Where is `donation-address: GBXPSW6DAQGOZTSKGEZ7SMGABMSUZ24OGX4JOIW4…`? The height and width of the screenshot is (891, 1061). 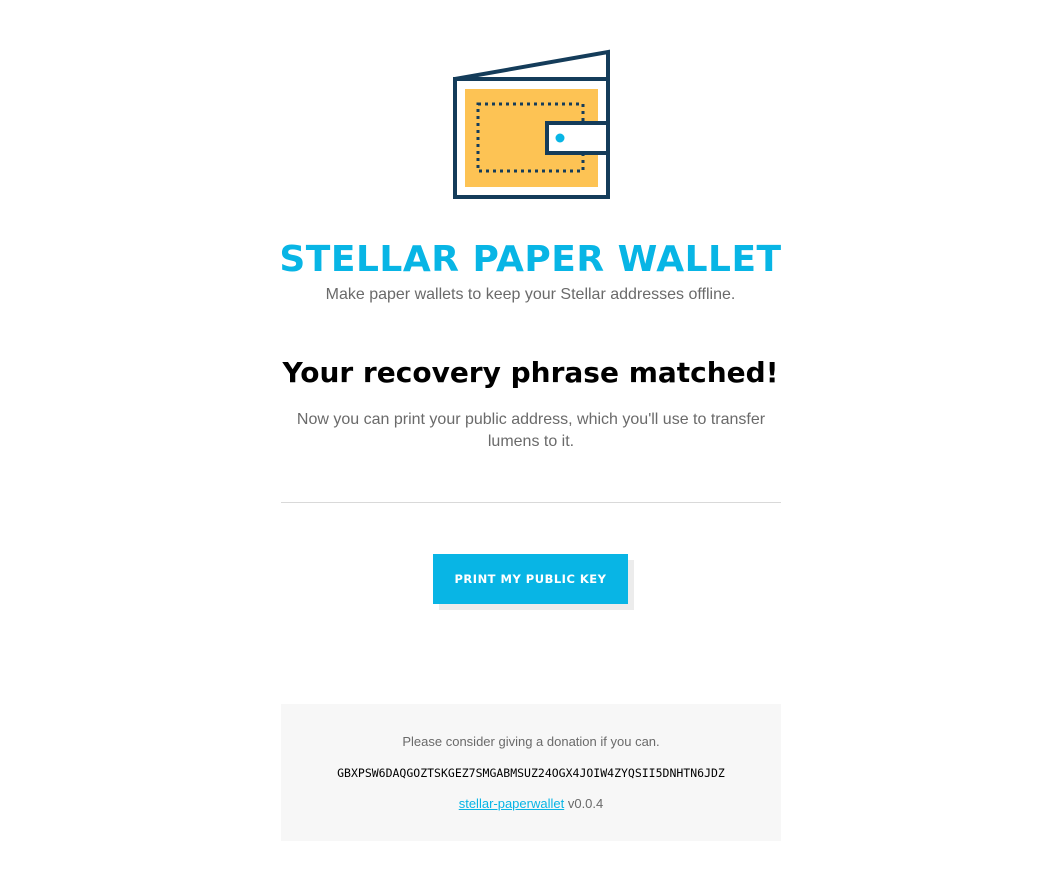 donation-address: GBXPSW6DAQGOZTSKGEZ7SMGABMSUZ24OGX4JOIW4… is located at coordinates (531, 773).